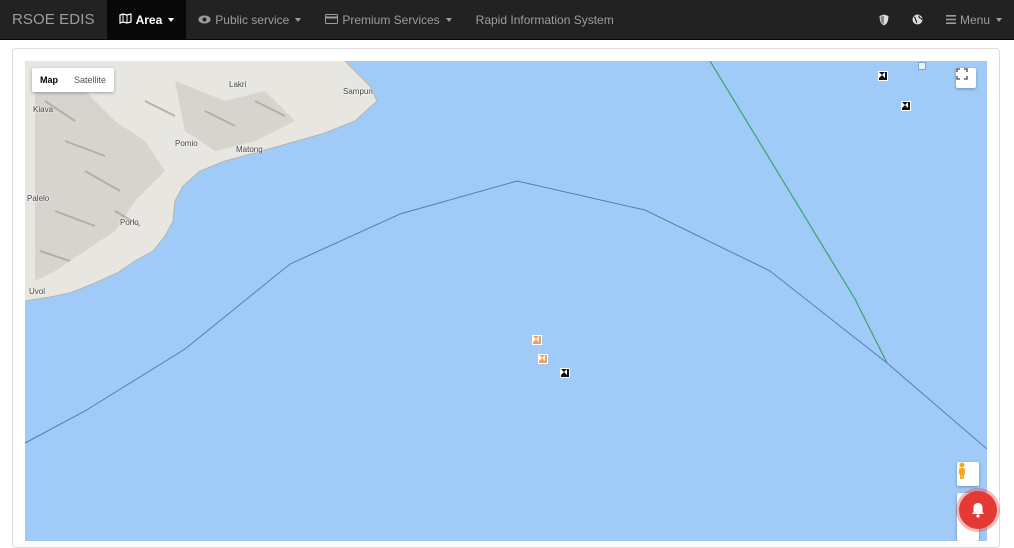 The height and width of the screenshot is (548, 1014). I want to click on place-label-pomio: Pomio, so click(186, 143).